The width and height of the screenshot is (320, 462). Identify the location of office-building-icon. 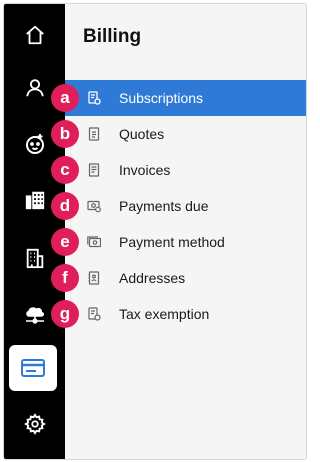
(34, 258).